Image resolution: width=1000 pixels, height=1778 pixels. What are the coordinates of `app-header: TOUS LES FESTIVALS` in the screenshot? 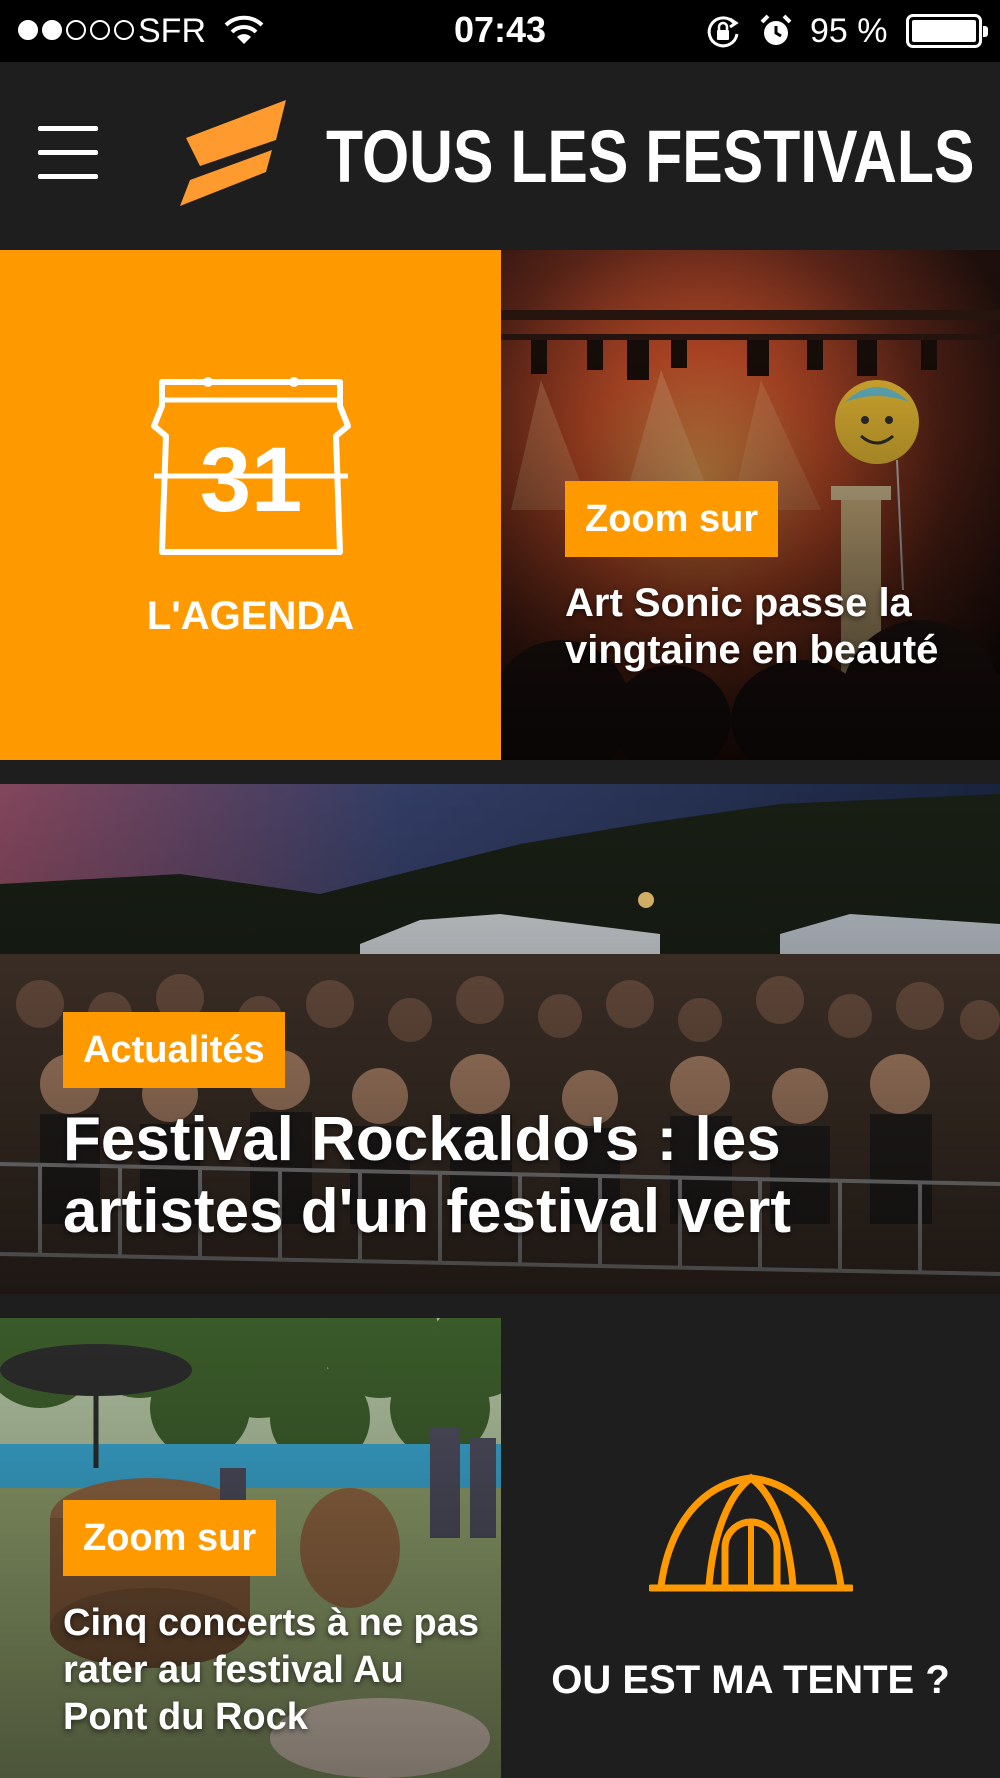 It's located at (500, 156).